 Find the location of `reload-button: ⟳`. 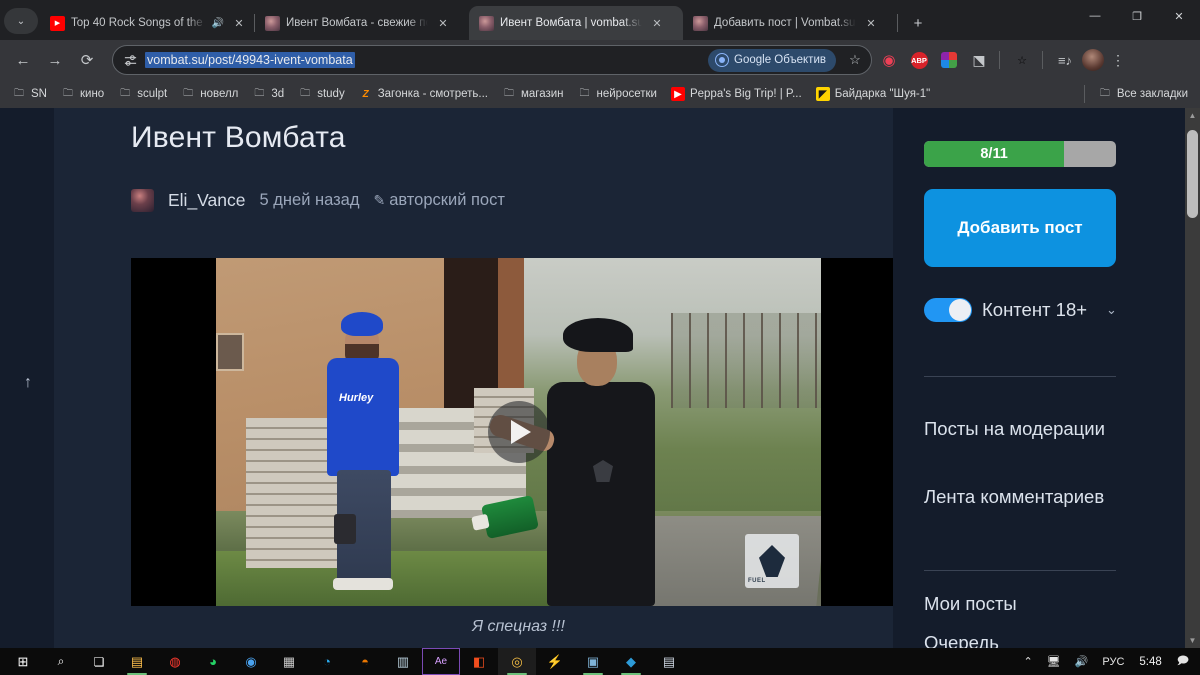

reload-button: ⟳ is located at coordinates (87, 60).